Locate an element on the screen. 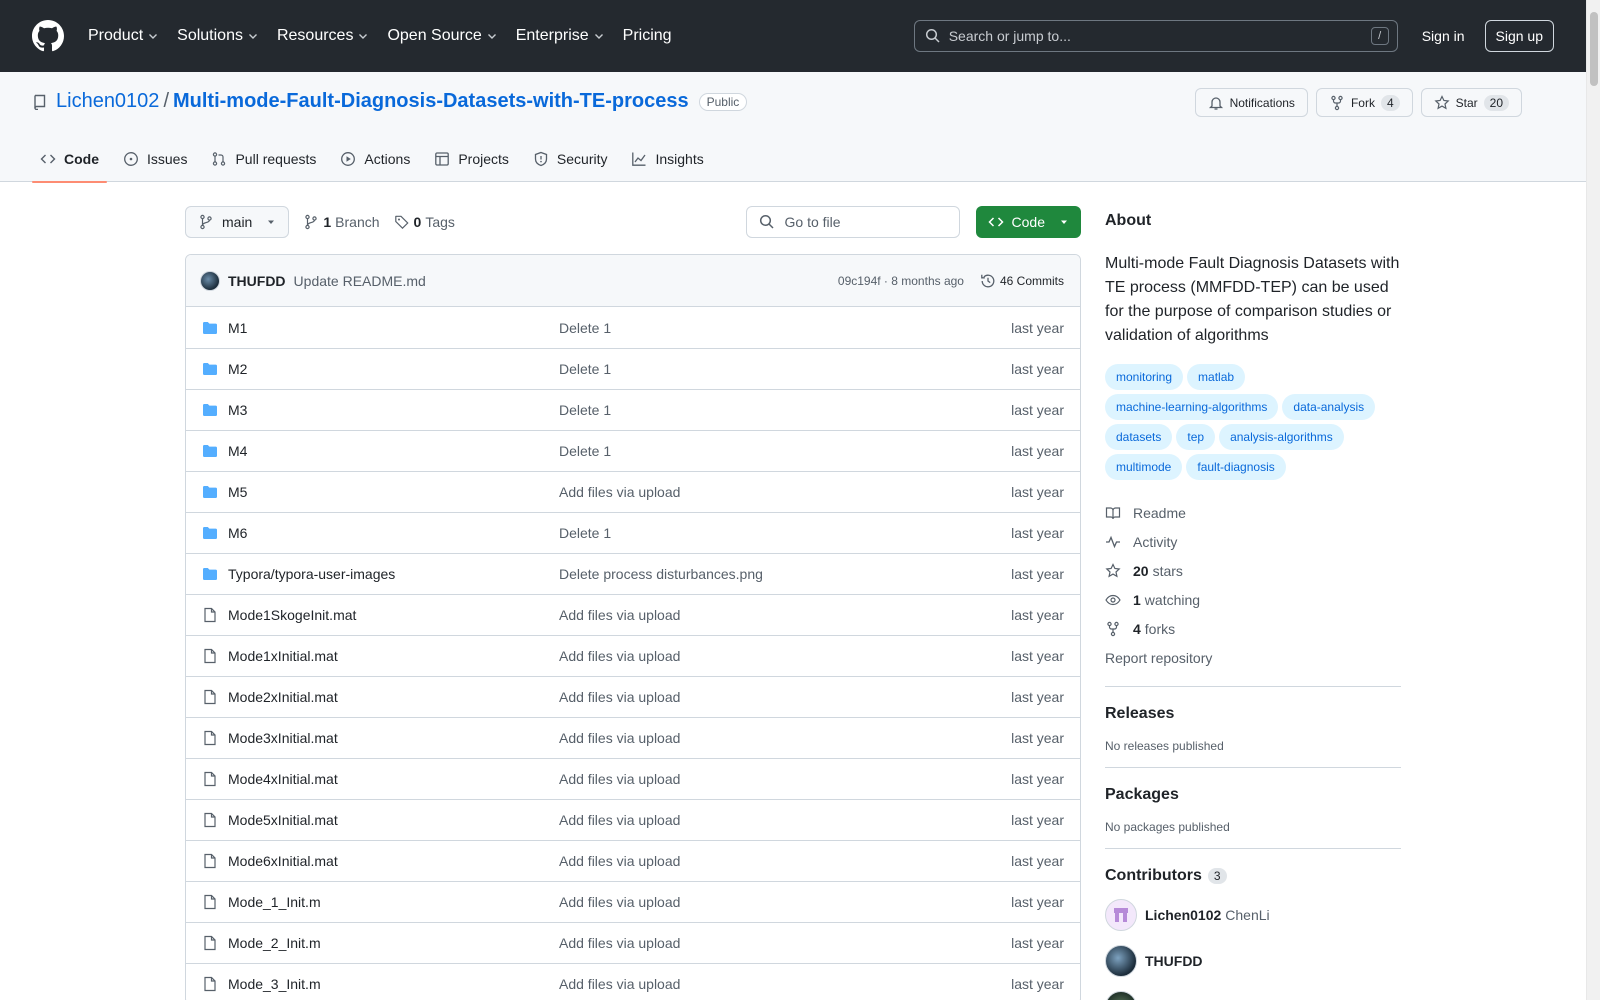 This screenshot has height=1000, width=1600. commit-message-link: Delete process disturbances.png is located at coordinates (661, 574).